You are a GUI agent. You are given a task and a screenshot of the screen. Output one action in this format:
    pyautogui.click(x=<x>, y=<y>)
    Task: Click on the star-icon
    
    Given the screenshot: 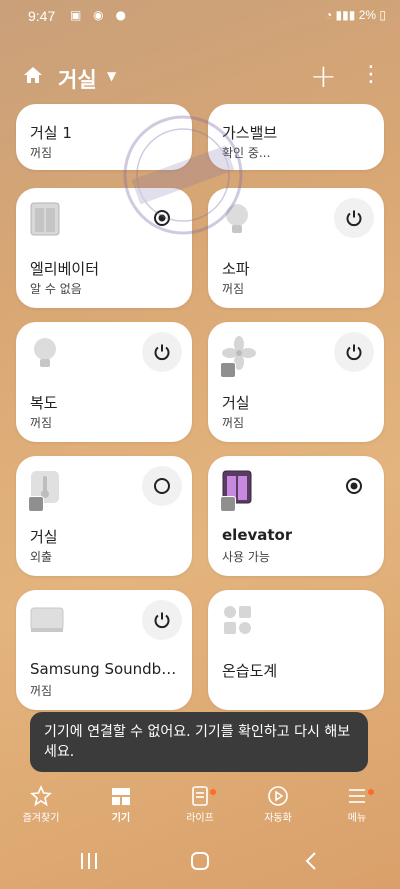 What is the action you would take?
    pyautogui.click(x=41, y=796)
    